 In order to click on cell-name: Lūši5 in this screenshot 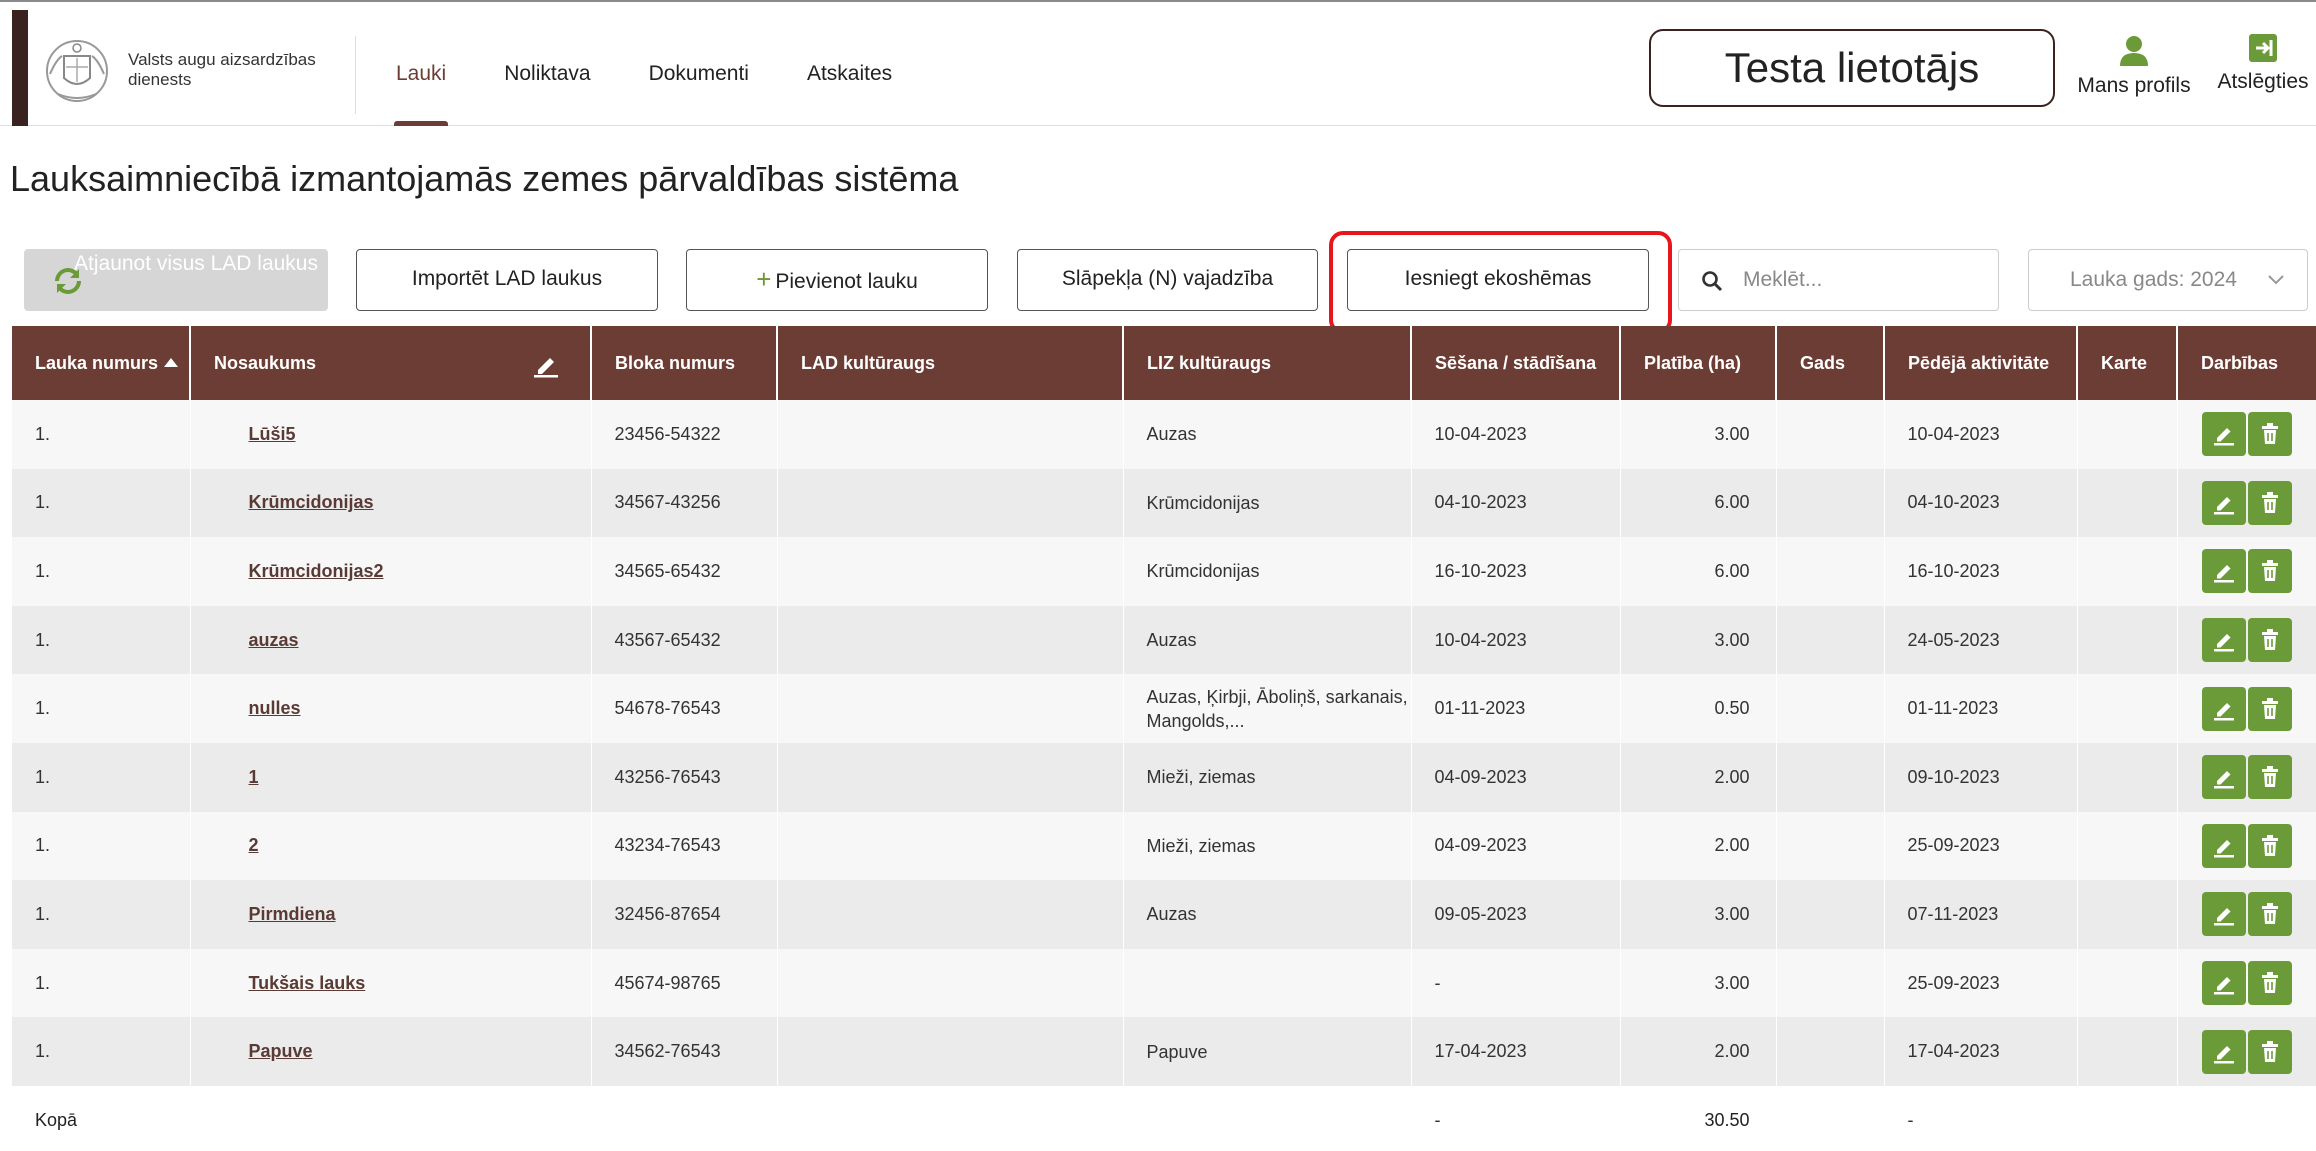, I will do `click(391, 434)`.